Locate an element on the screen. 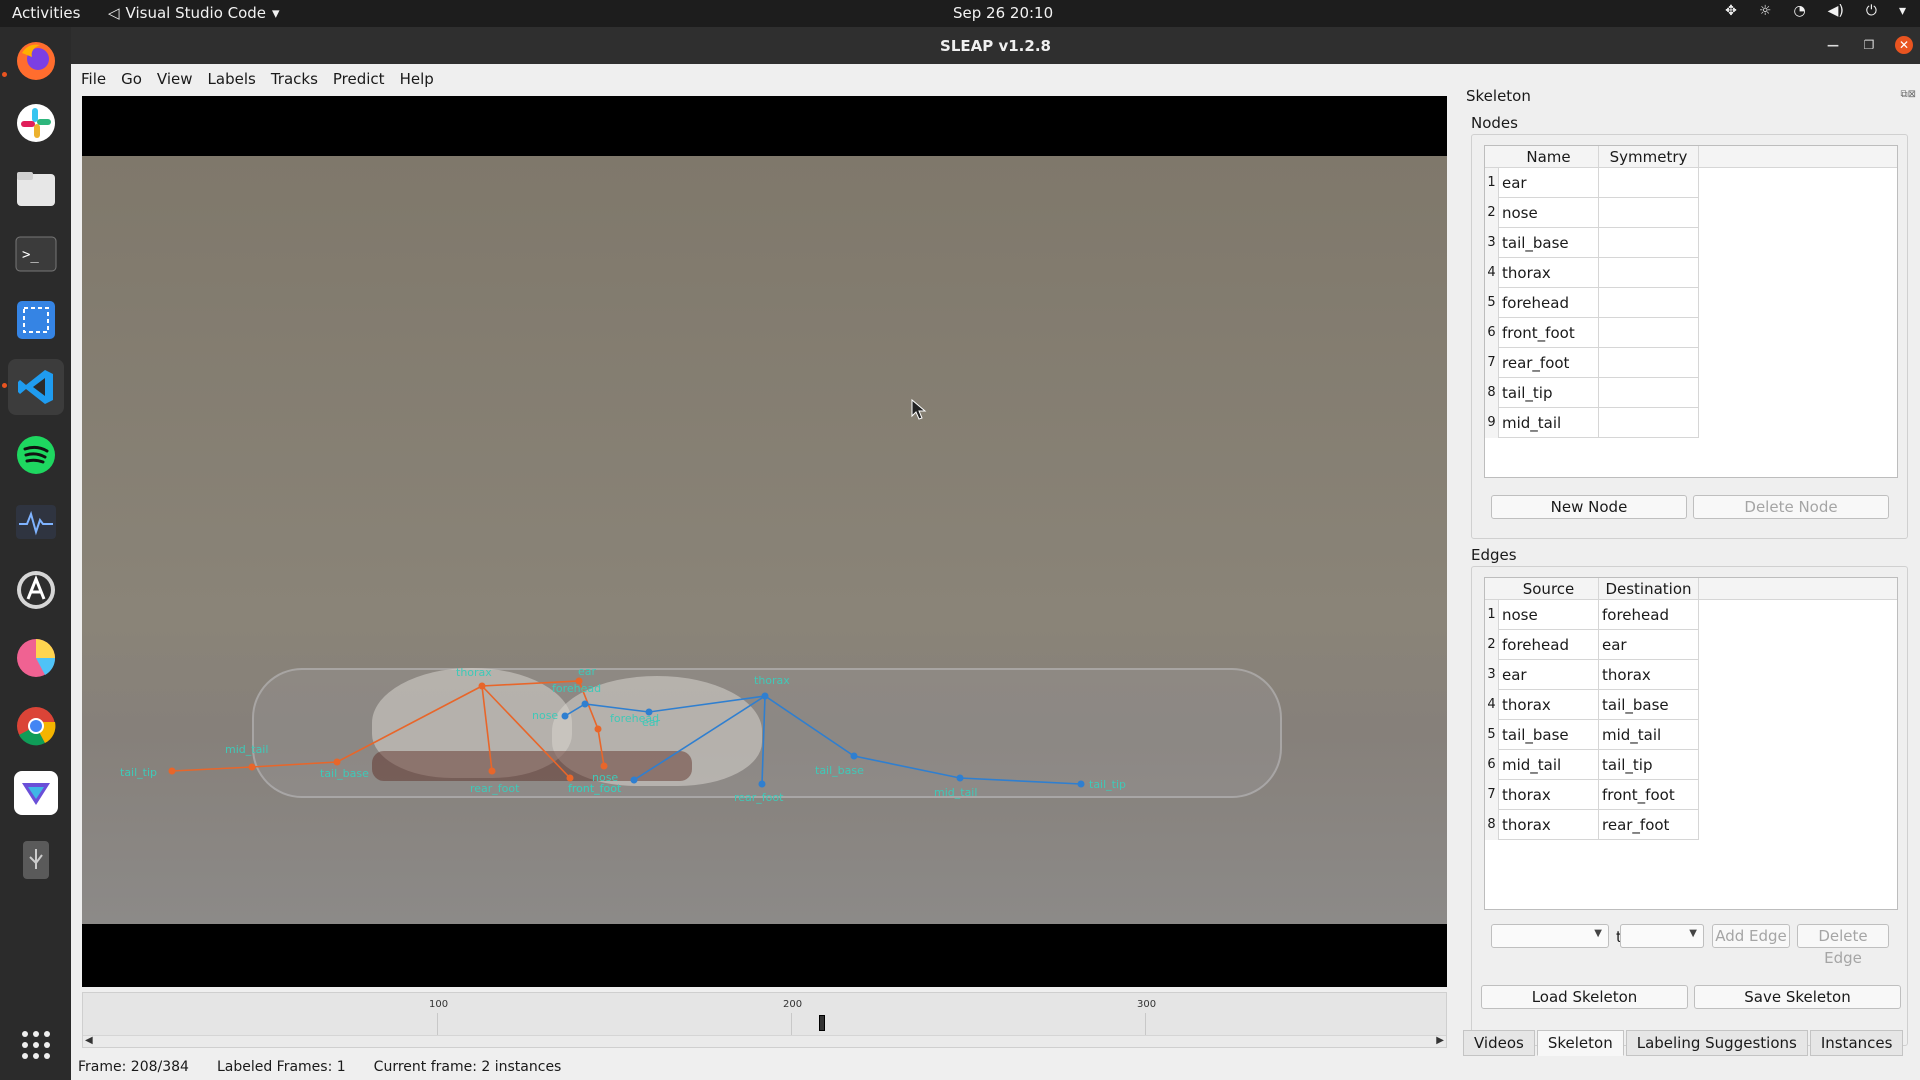  header-name: Name is located at coordinates (1549, 156).